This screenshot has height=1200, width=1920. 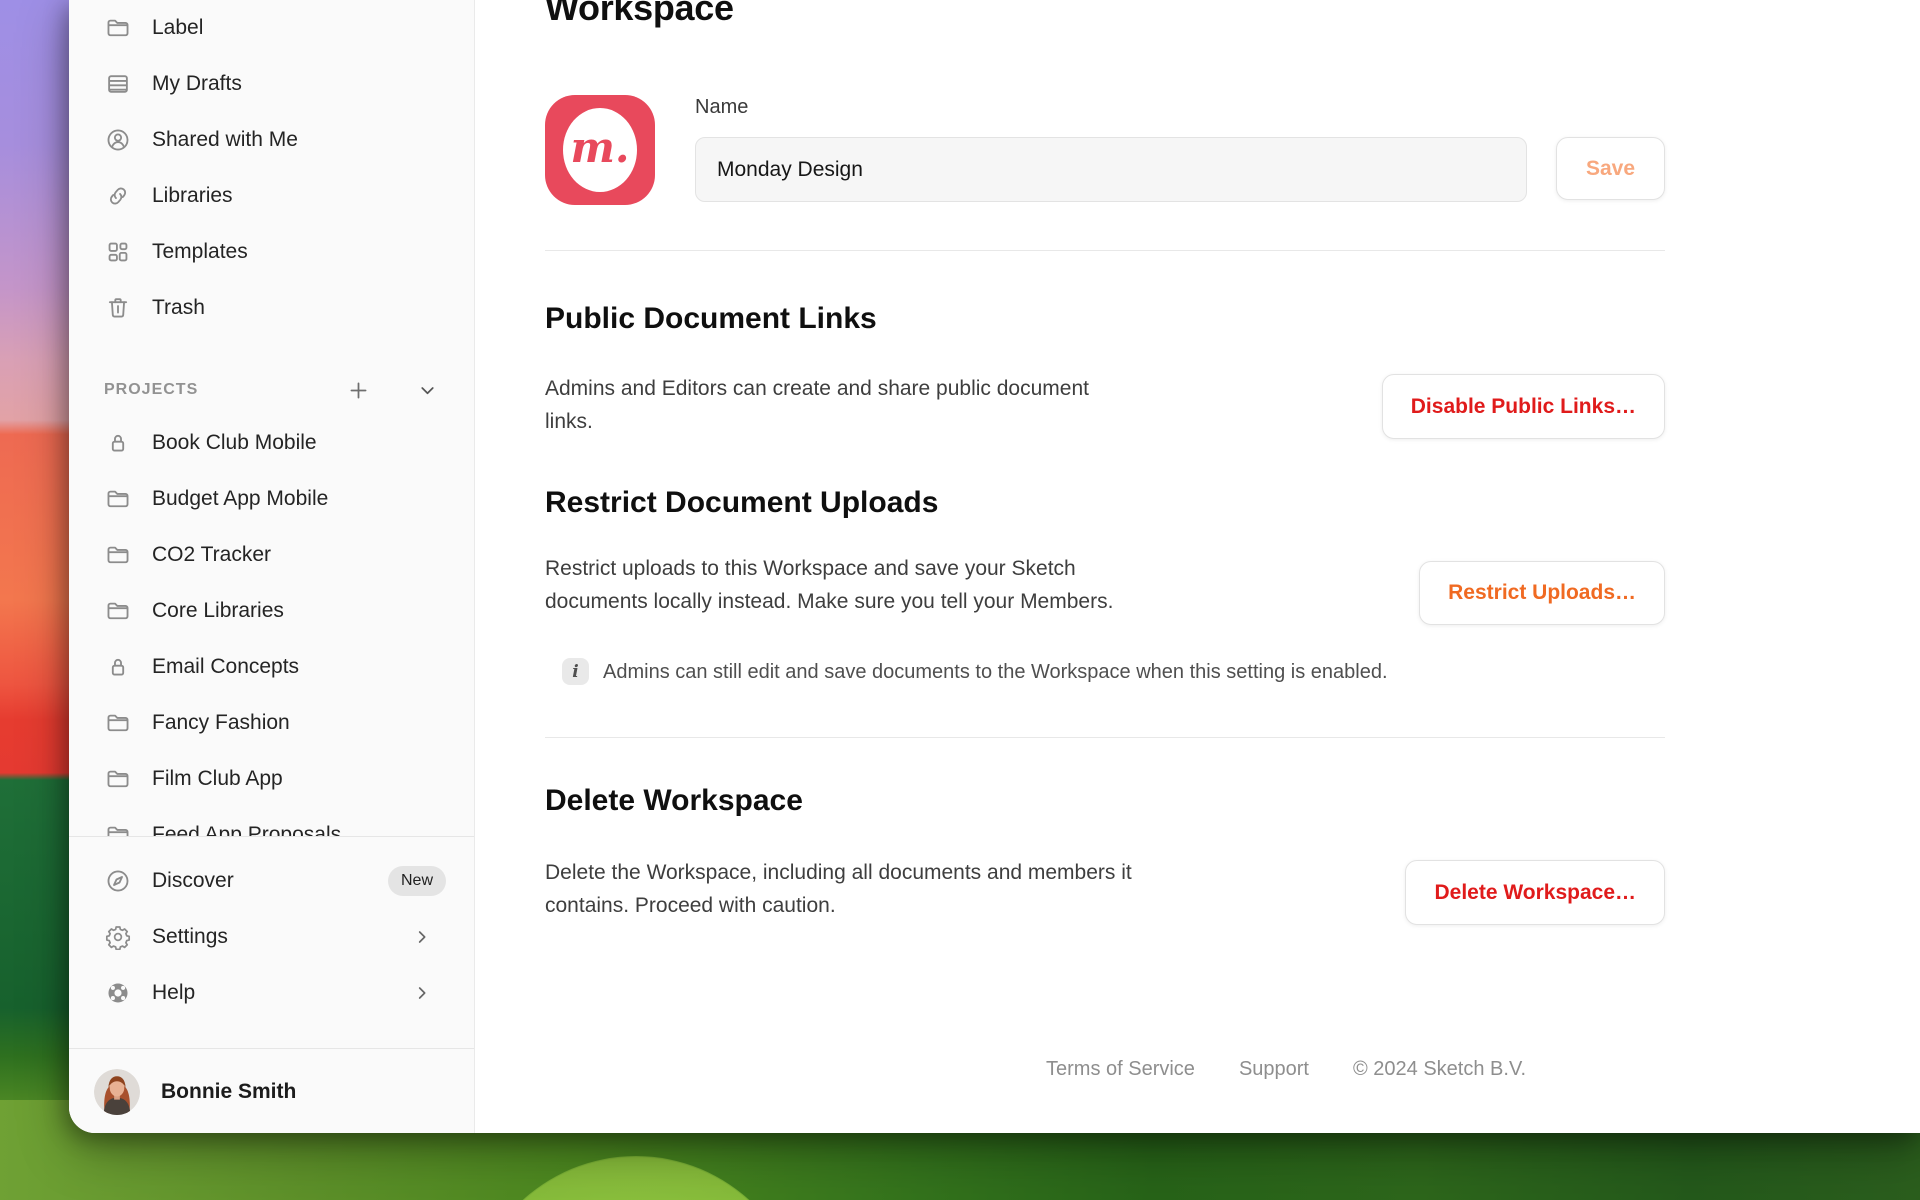 I want to click on project-item-budget-app-mobile: Budget App Mobile, so click(x=271, y=499).